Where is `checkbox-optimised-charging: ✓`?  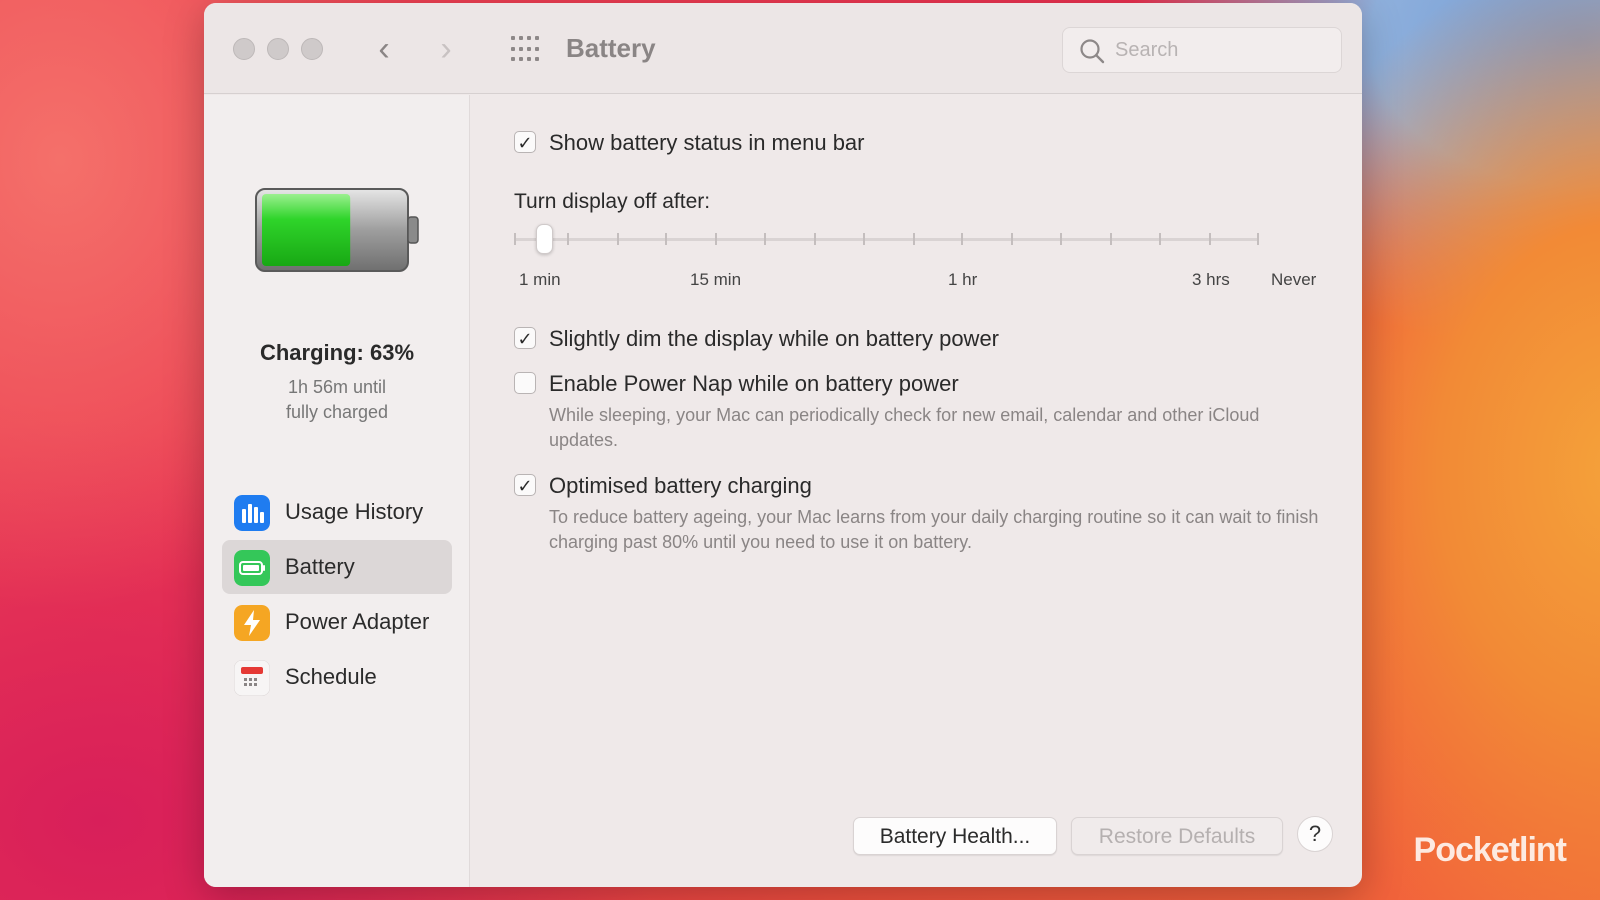
checkbox-optimised-charging: ✓ is located at coordinates (525, 485).